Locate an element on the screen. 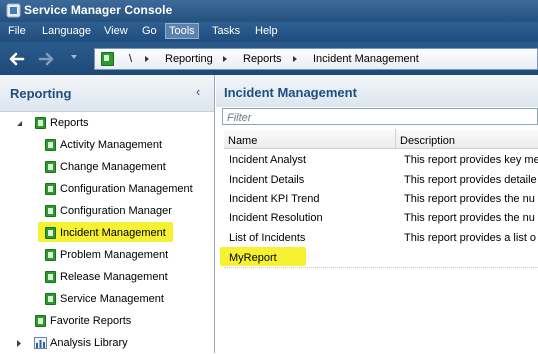 Image resolution: width=538 pixels, height=354 pixels. collapsed-triangle-icon is located at coordinates (19, 343).